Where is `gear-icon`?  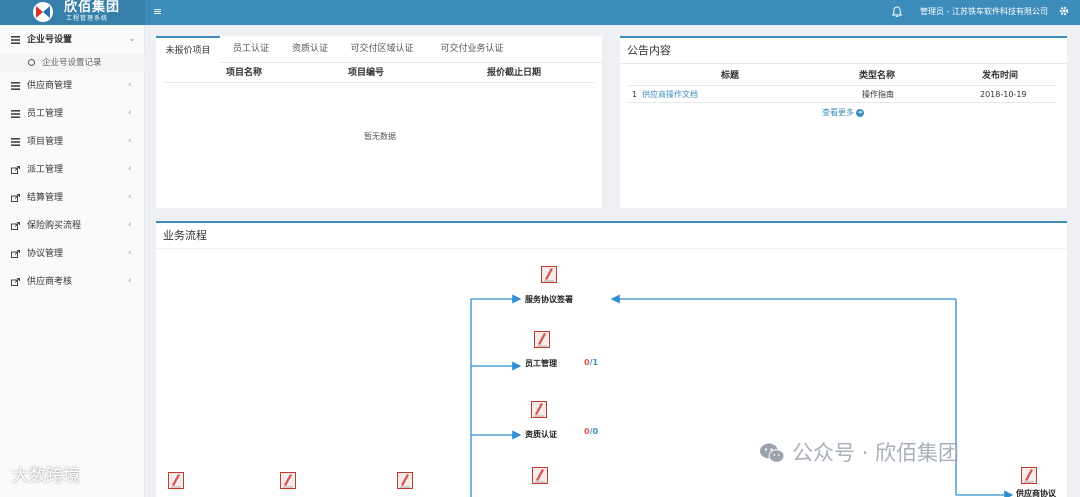
gear-icon is located at coordinates (1064, 12).